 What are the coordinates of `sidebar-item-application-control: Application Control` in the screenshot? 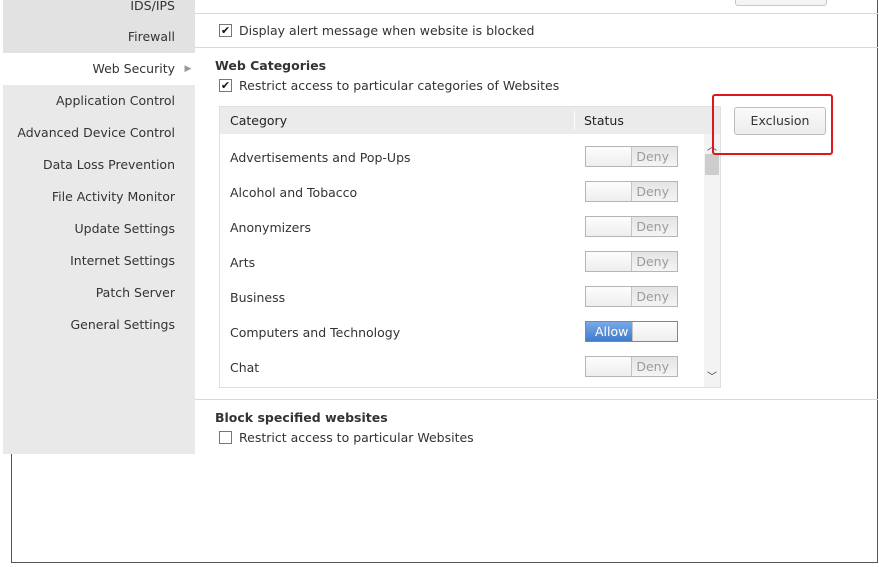 It's located at (99, 101).